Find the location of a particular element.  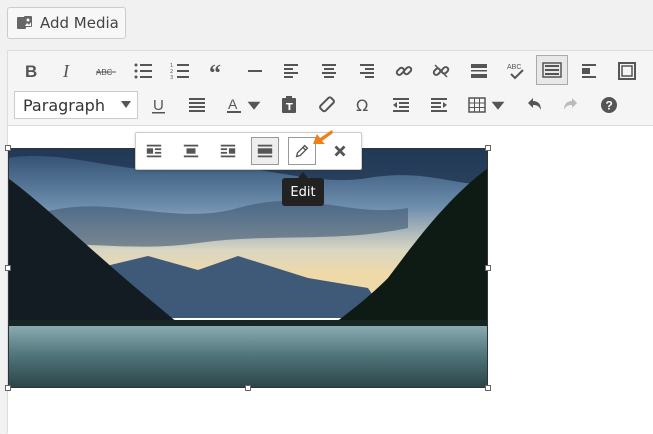

image-align-left-icon is located at coordinates (154, 151).